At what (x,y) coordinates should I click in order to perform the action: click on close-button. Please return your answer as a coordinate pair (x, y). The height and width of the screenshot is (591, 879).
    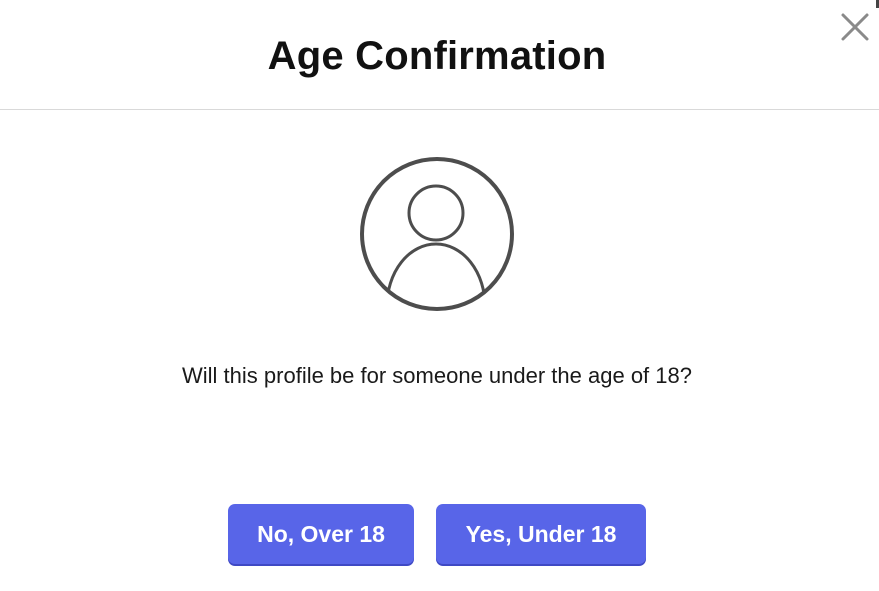
    Looking at the image, I should click on (855, 27).